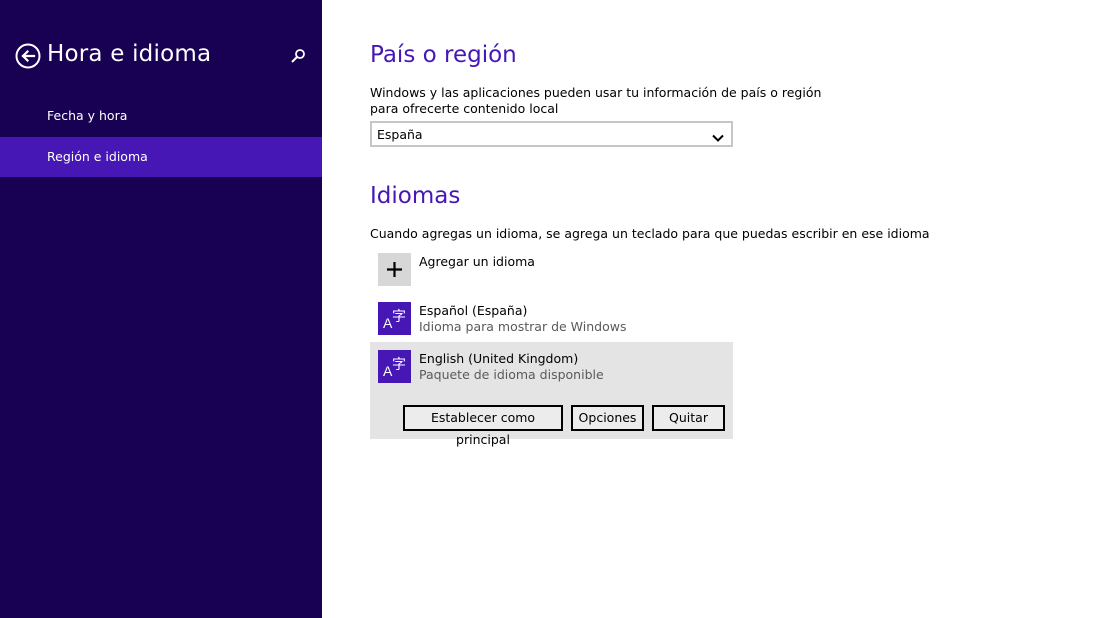 This screenshot has width=1100, height=618. Describe the element at coordinates (607, 418) in the screenshot. I see `options-button: Opciones` at that location.